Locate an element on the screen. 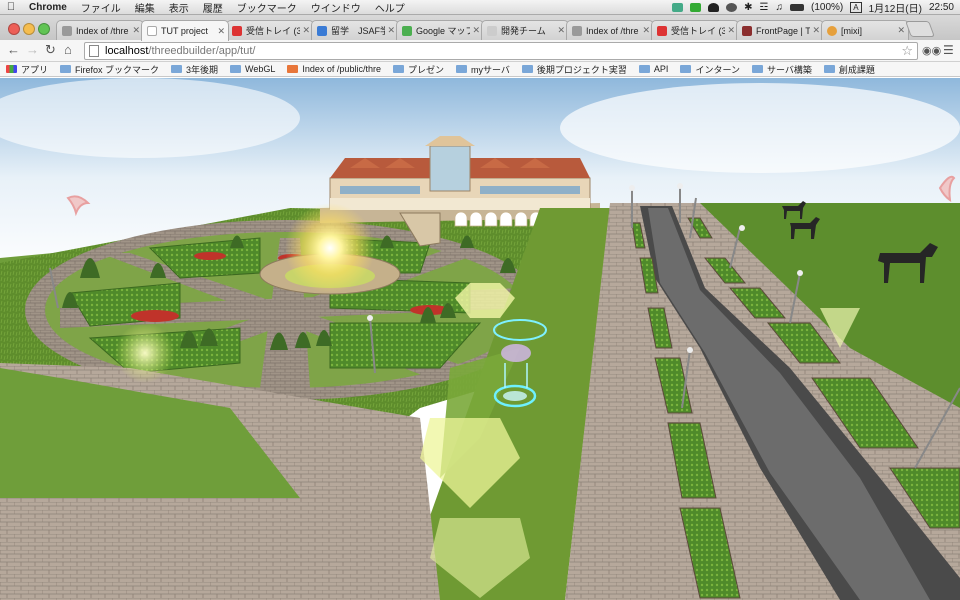 Image resolution: width=960 pixels, height=600 pixels. menu-help: ヘルプ is located at coordinates (390, 7).